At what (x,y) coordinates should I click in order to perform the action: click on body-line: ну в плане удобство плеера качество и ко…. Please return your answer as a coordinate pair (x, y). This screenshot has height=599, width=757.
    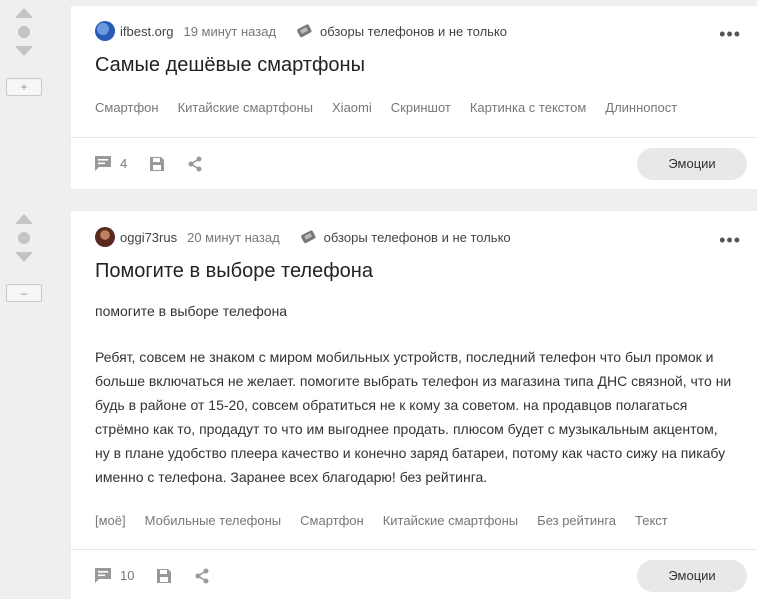
    Looking at the image, I should click on (410, 453).